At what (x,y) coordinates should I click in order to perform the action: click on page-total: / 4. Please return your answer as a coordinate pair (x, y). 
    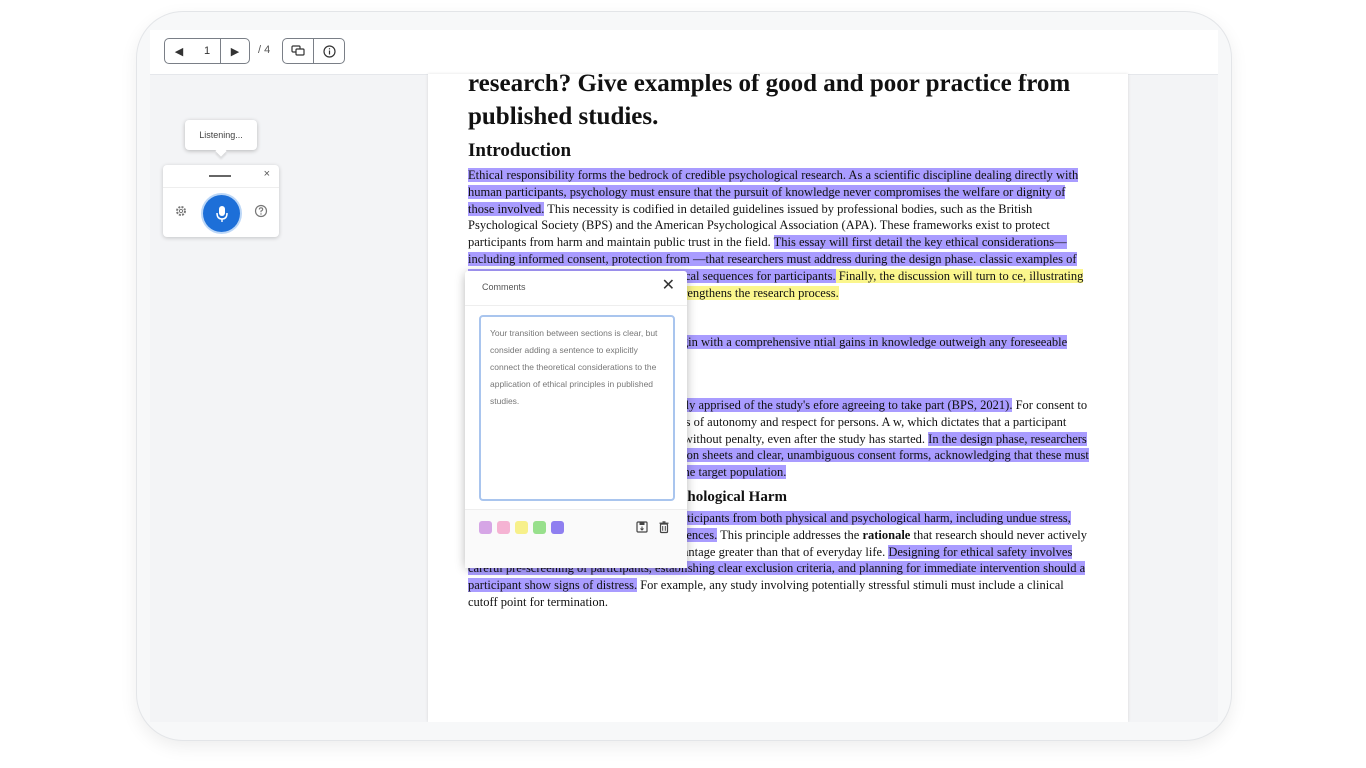
    Looking at the image, I should click on (264, 50).